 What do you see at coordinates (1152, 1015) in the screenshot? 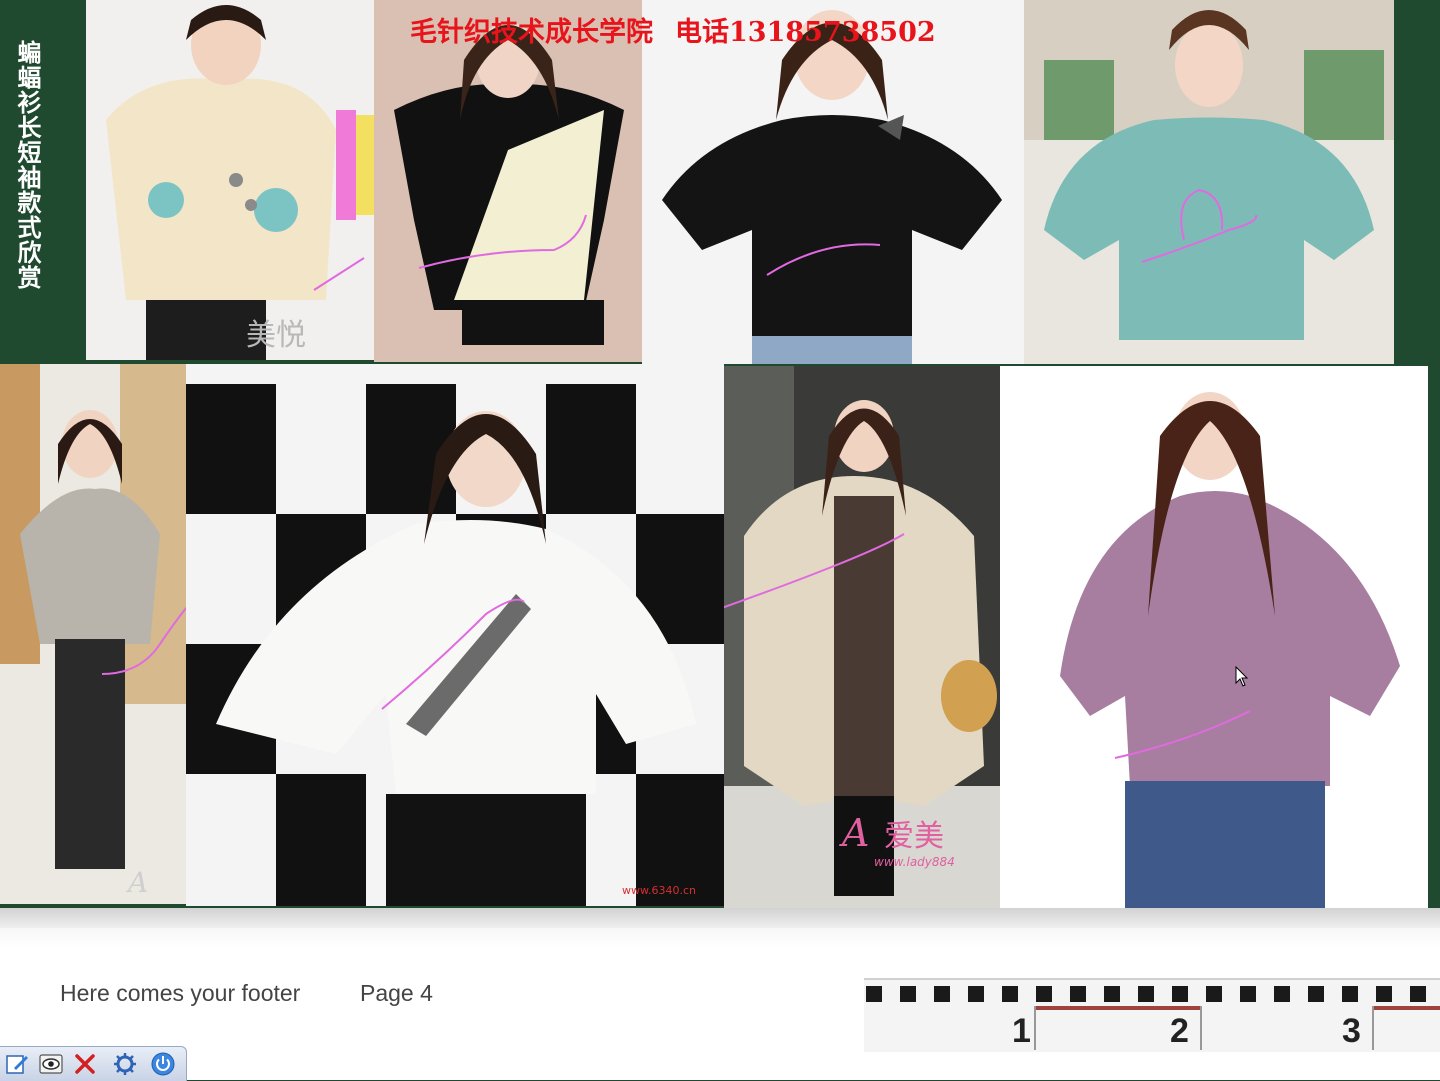
I see `ruler-graphic: 1 2 3` at bounding box center [1152, 1015].